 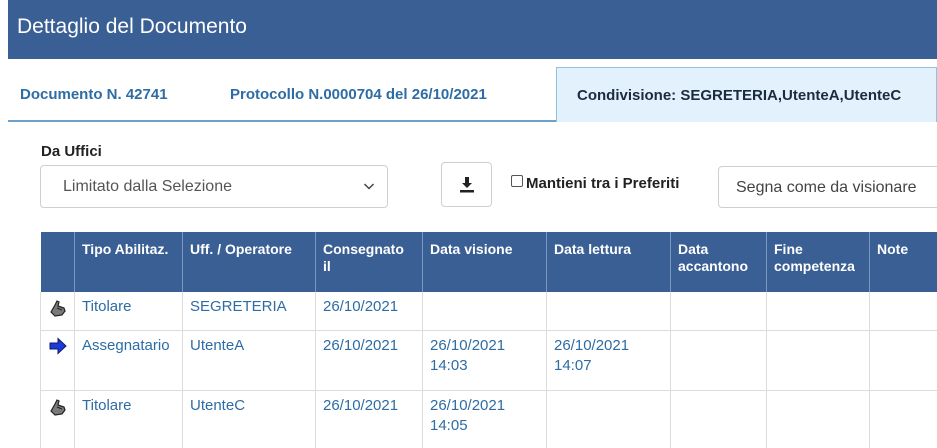 What do you see at coordinates (608, 262) in the screenshot?
I see `column-header: Data lettura` at bounding box center [608, 262].